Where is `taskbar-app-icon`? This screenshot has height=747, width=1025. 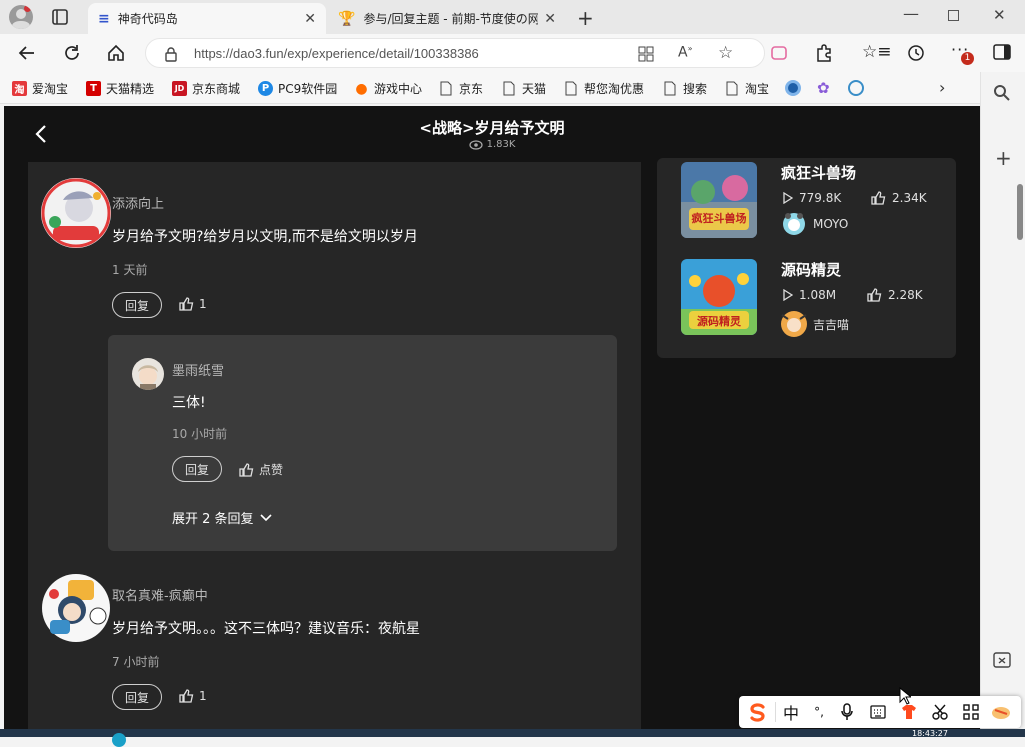
taskbar-app-icon is located at coordinates (119, 740).